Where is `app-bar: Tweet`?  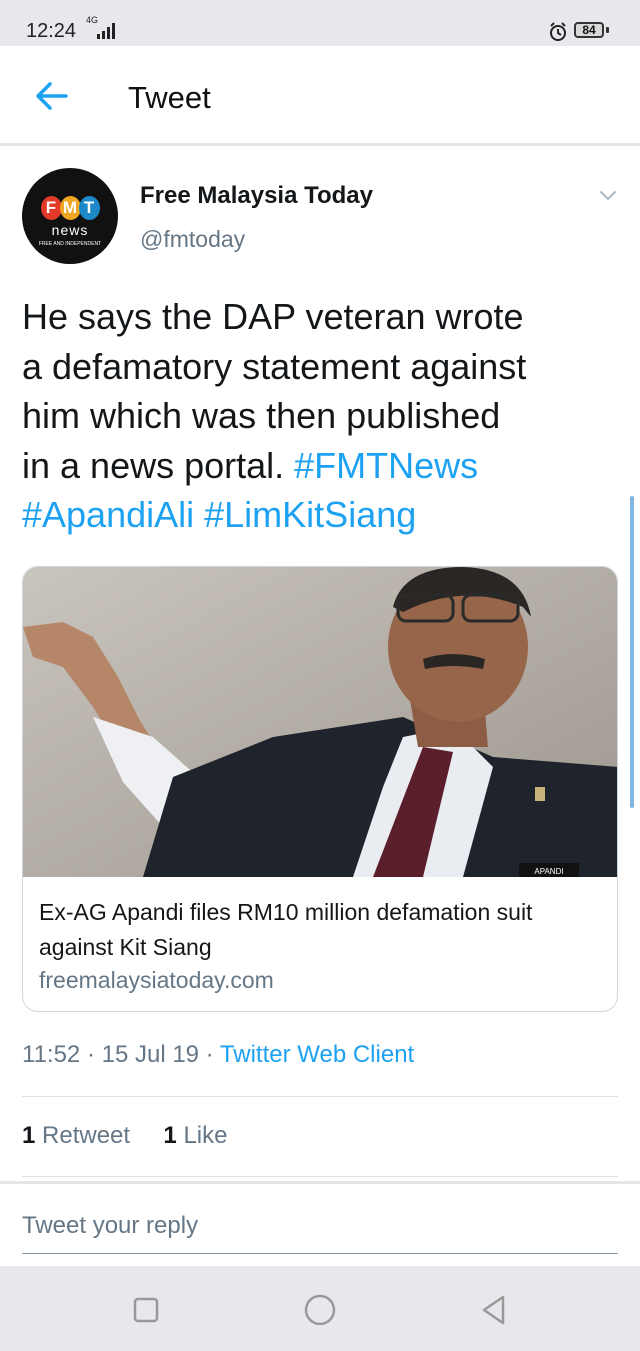 app-bar: Tweet is located at coordinates (320, 96).